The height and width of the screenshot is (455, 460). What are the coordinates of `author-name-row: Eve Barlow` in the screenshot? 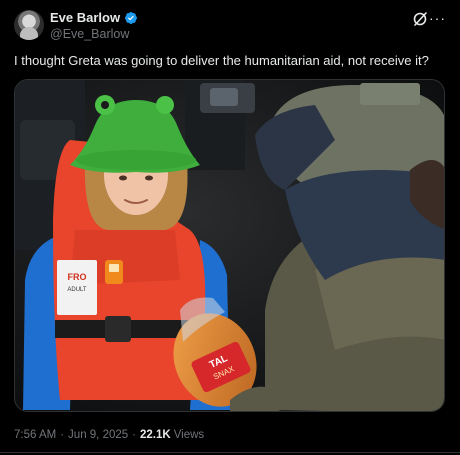 It's located at (94, 17).